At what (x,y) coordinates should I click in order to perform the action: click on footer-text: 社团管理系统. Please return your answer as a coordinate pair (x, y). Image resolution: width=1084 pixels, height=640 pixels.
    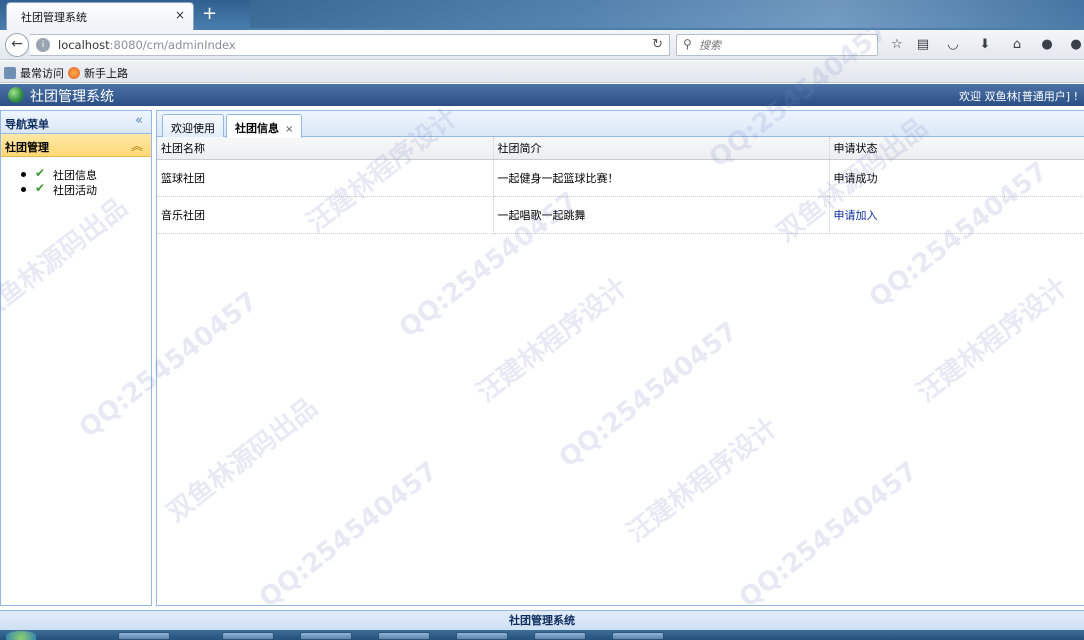
    Looking at the image, I should click on (542, 620).